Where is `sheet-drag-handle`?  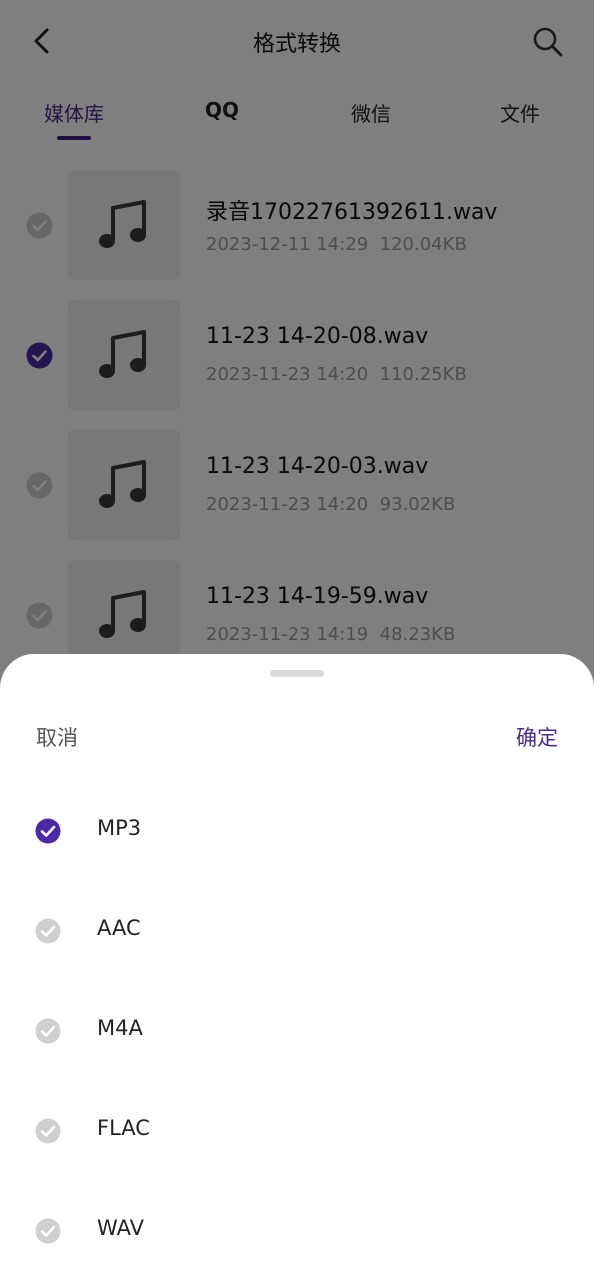 sheet-drag-handle is located at coordinates (297, 673).